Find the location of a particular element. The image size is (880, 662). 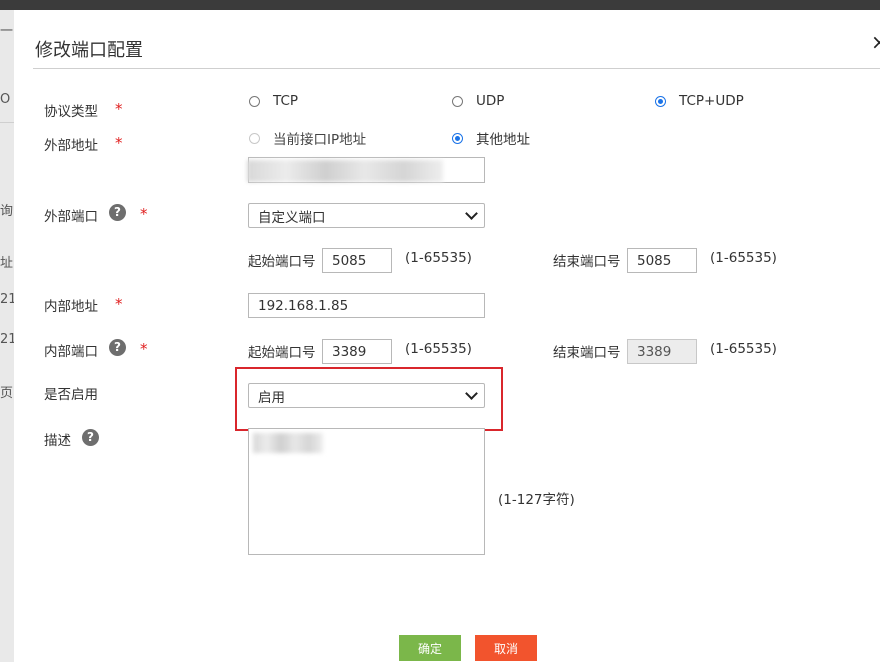

background-fragment: 一 is located at coordinates (7, 31).